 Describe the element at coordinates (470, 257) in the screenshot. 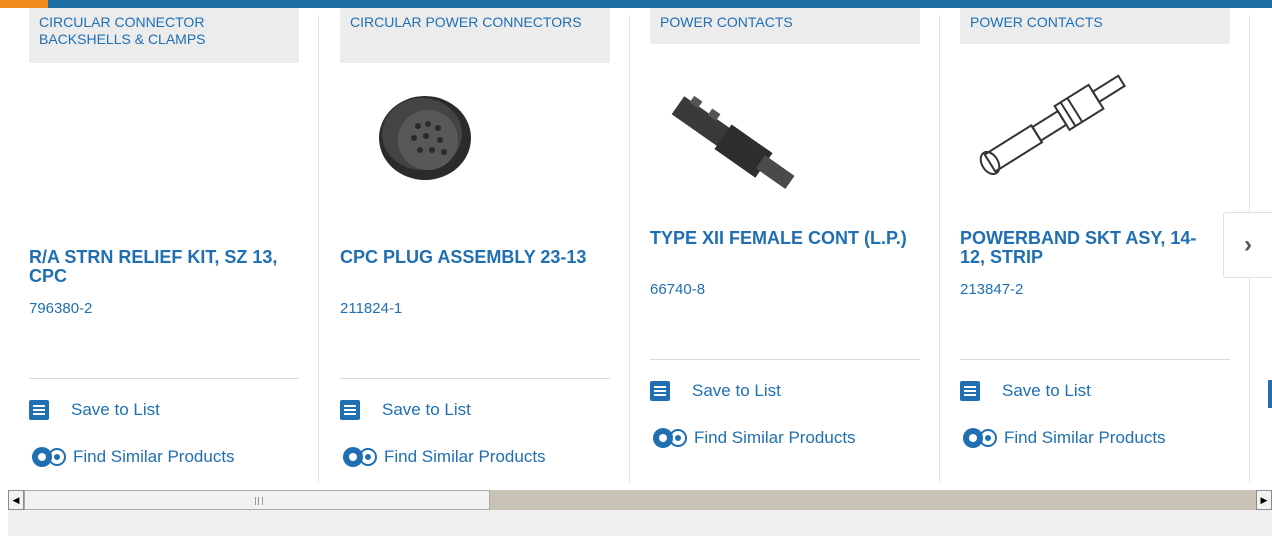

I see `product-title: CPC PLUG ASSEMBLY 23-13` at that location.